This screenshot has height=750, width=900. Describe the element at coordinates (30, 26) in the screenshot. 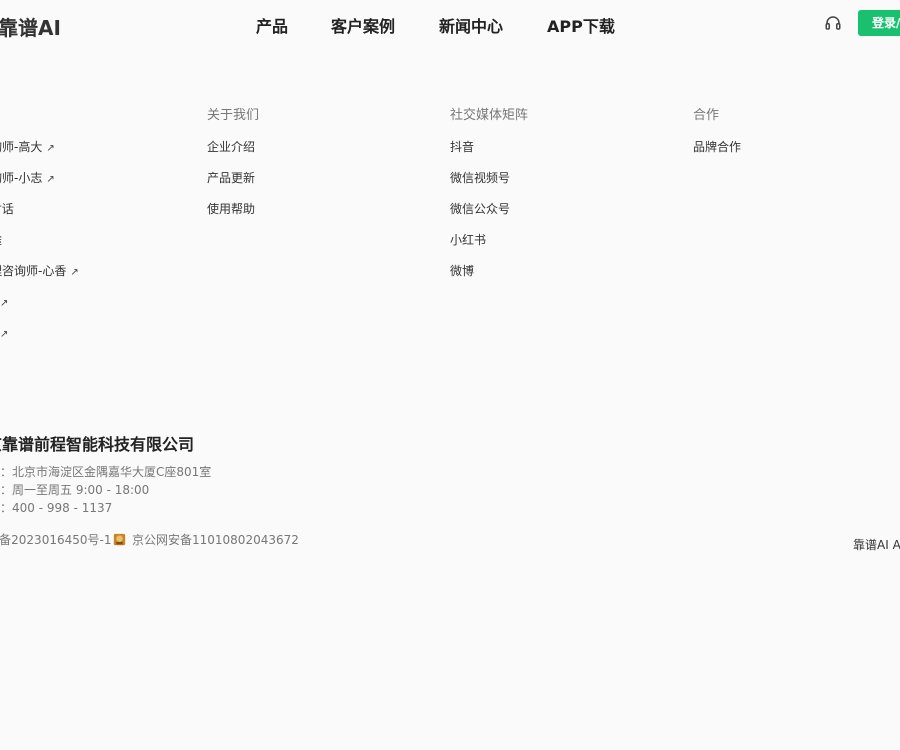

I see `site-logo: 靠谱AI` at that location.